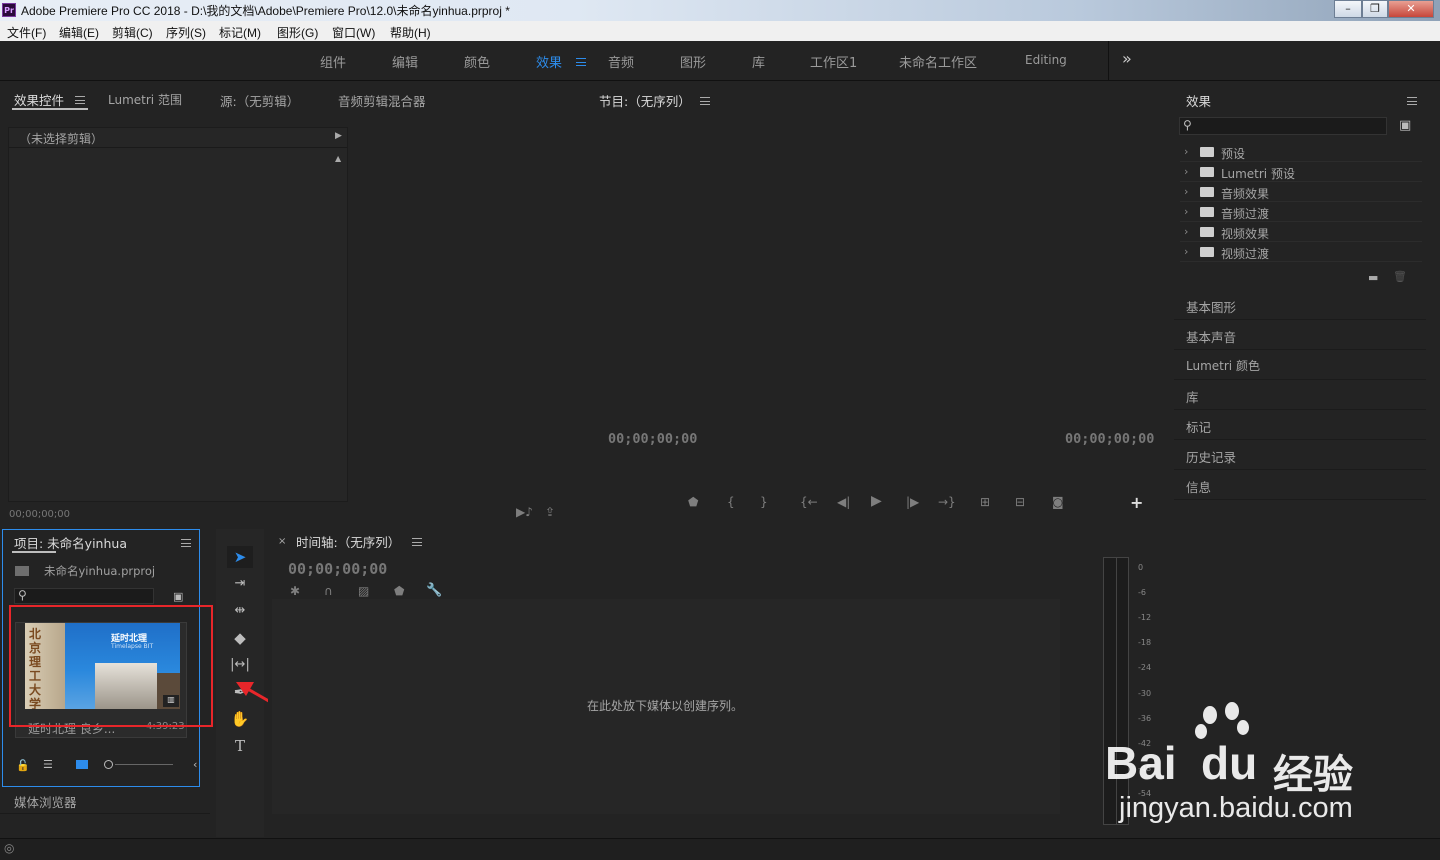  I want to click on type-tool-icon: T, so click(240, 746).